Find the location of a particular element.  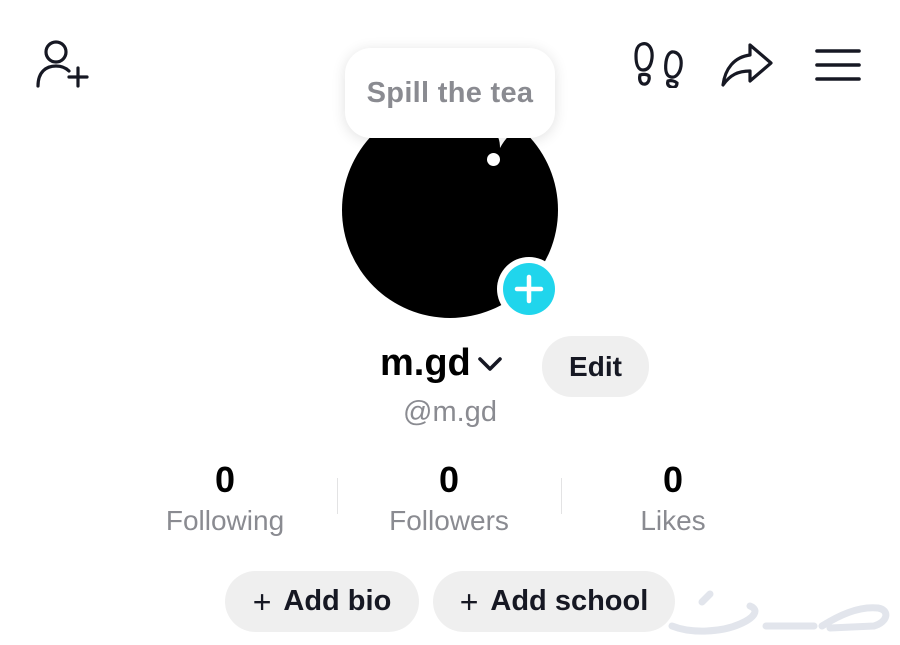

add-bio-button: + Add bio is located at coordinates (322, 601).